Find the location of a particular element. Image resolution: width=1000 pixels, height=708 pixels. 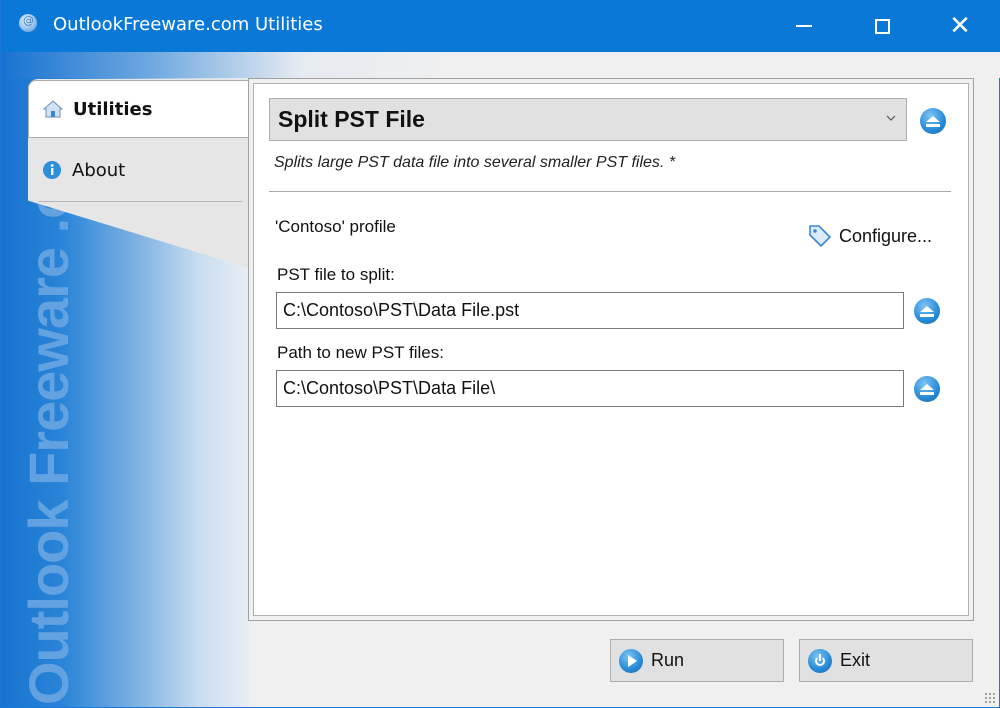

resize-grip is located at coordinates (990, 698).